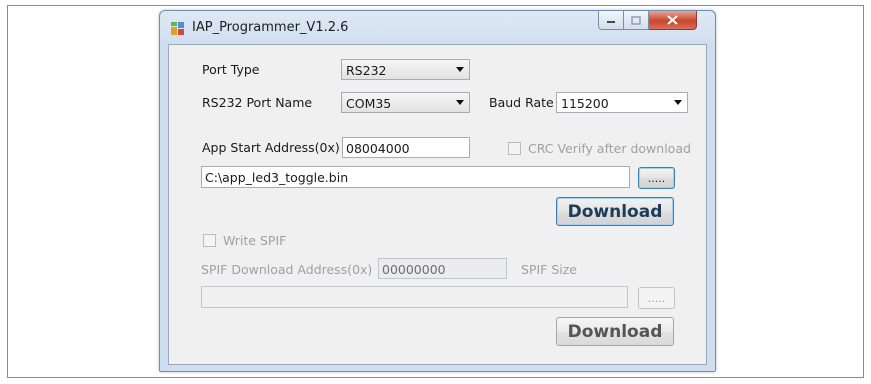 The image size is (871, 384). What do you see at coordinates (622, 102) in the screenshot?
I see `baud-rate-select: 115200` at bounding box center [622, 102].